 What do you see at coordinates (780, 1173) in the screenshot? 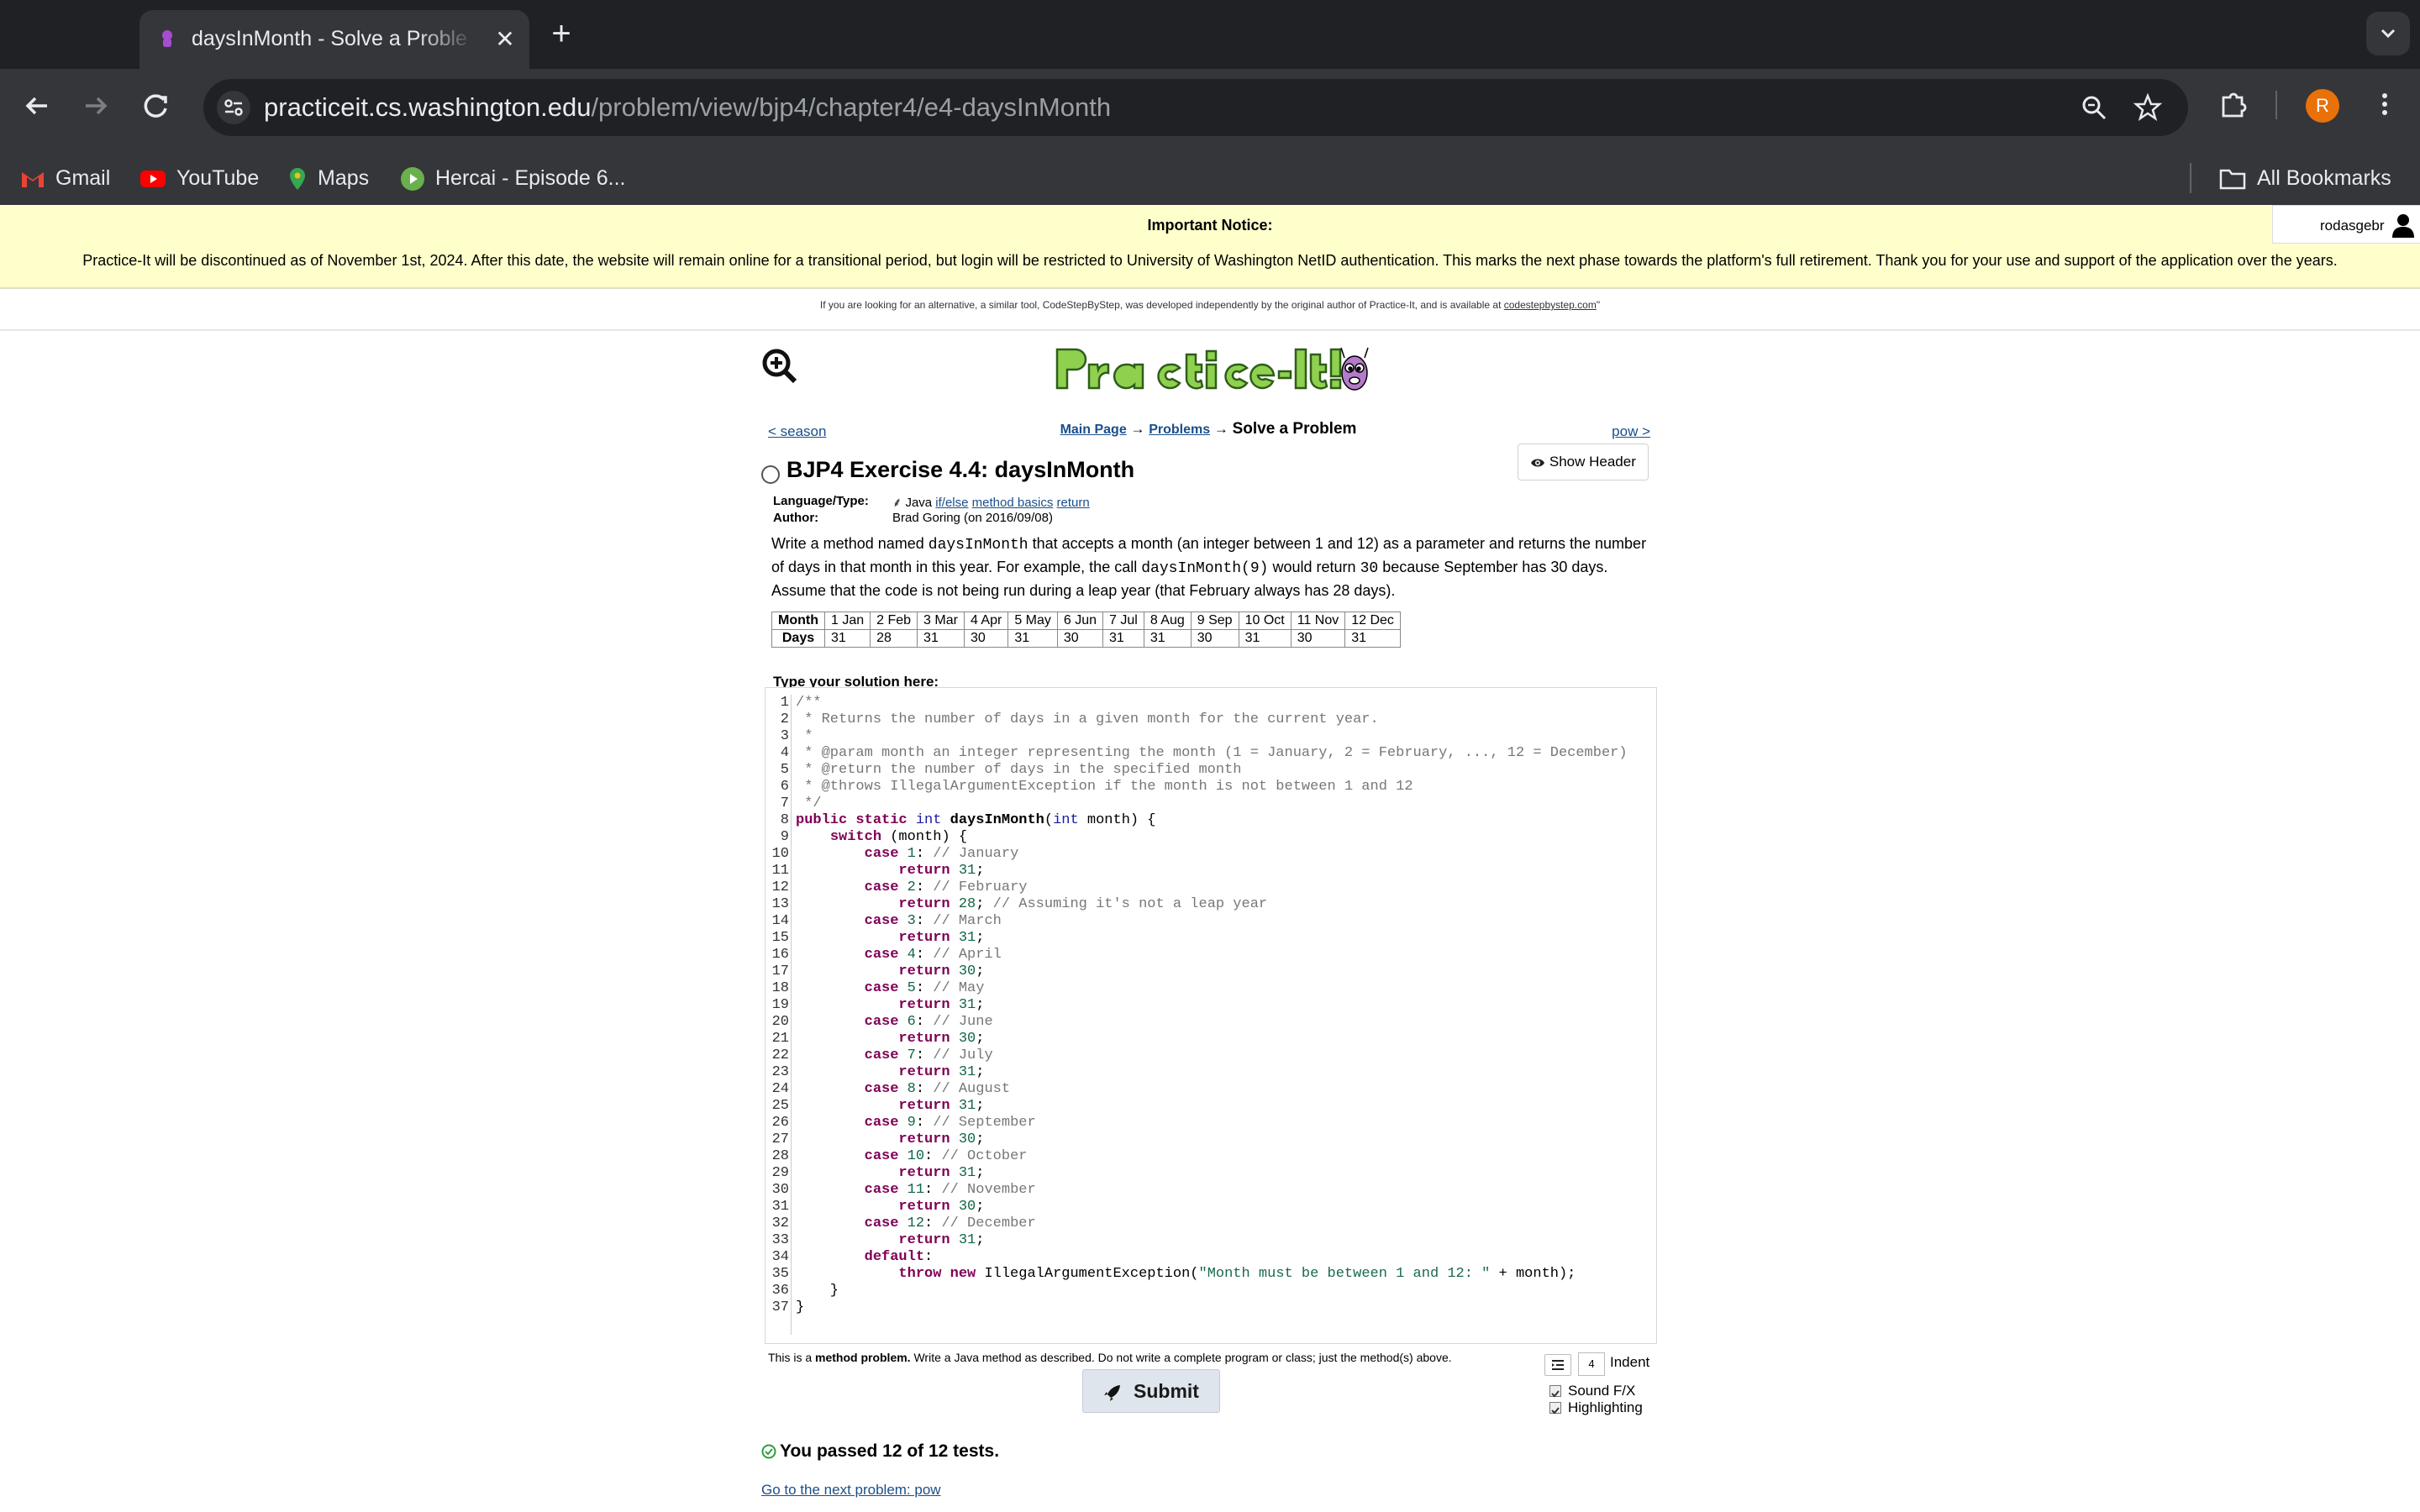
I see `line-number: 29` at bounding box center [780, 1173].